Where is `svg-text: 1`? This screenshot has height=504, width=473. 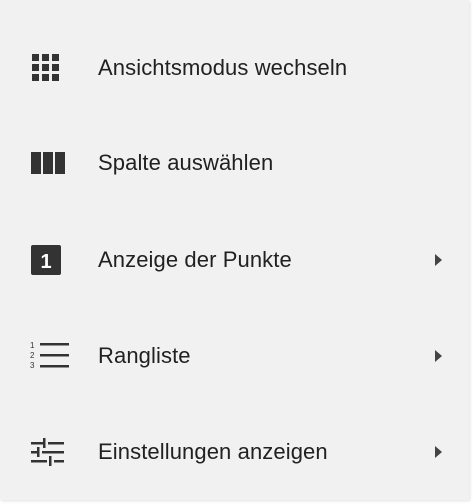
svg-text: 1 is located at coordinates (32, 345).